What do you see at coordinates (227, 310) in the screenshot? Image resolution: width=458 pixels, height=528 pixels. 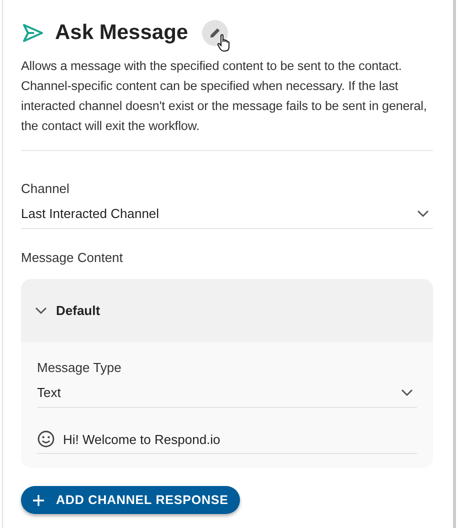 I see `section-header: Default` at bounding box center [227, 310].